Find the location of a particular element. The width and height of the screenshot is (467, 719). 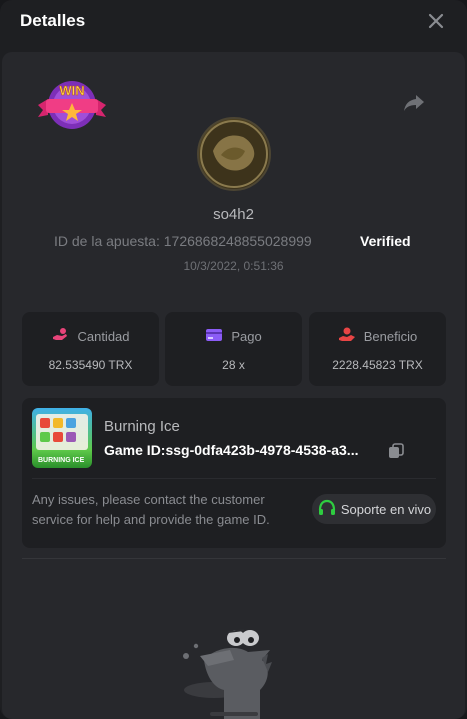

profit-hand-icon is located at coordinates (347, 336).